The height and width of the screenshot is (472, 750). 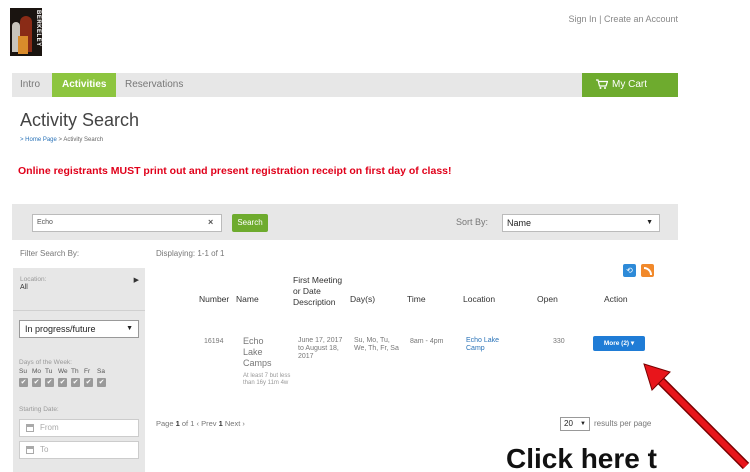 What do you see at coordinates (24, 287) in the screenshot?
I see `location-value: All` at bounding box center [24, 287].